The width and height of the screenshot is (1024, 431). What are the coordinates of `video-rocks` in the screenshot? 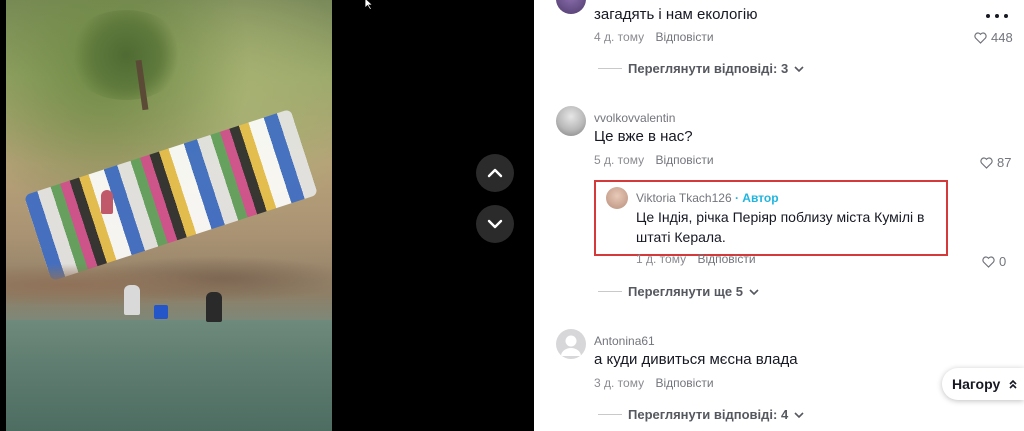 It's located at (169, 285).